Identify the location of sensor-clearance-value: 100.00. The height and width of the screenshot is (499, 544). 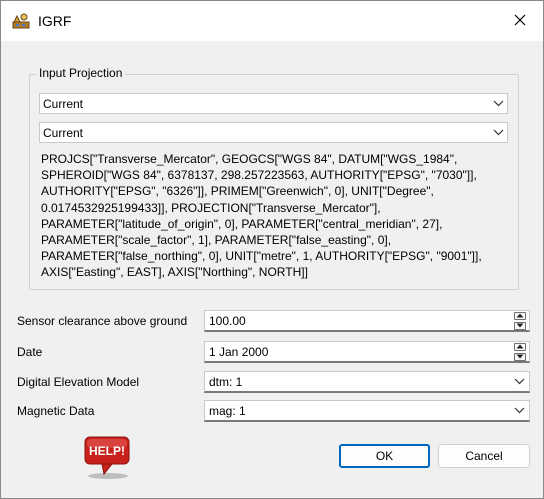
(227, 320).